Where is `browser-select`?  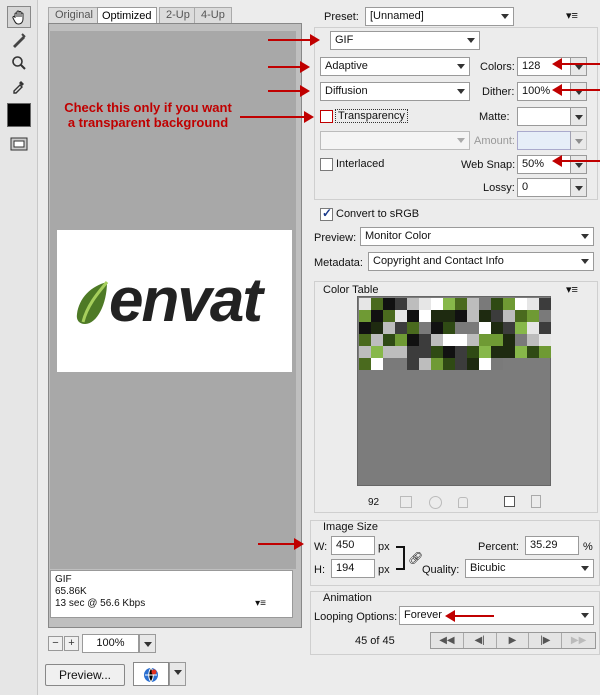
browser-select is located at coordinates (151, 674).